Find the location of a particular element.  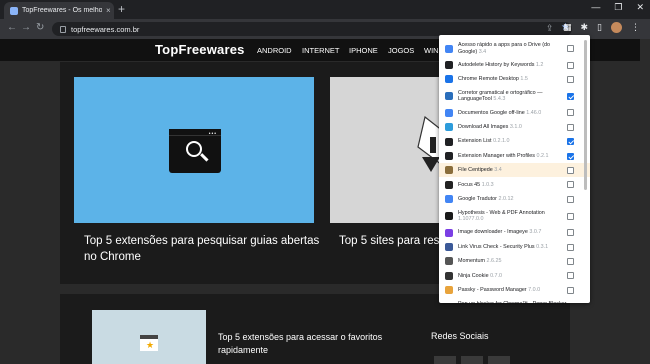

forward-icon: → is located at coordinates (26, 27).